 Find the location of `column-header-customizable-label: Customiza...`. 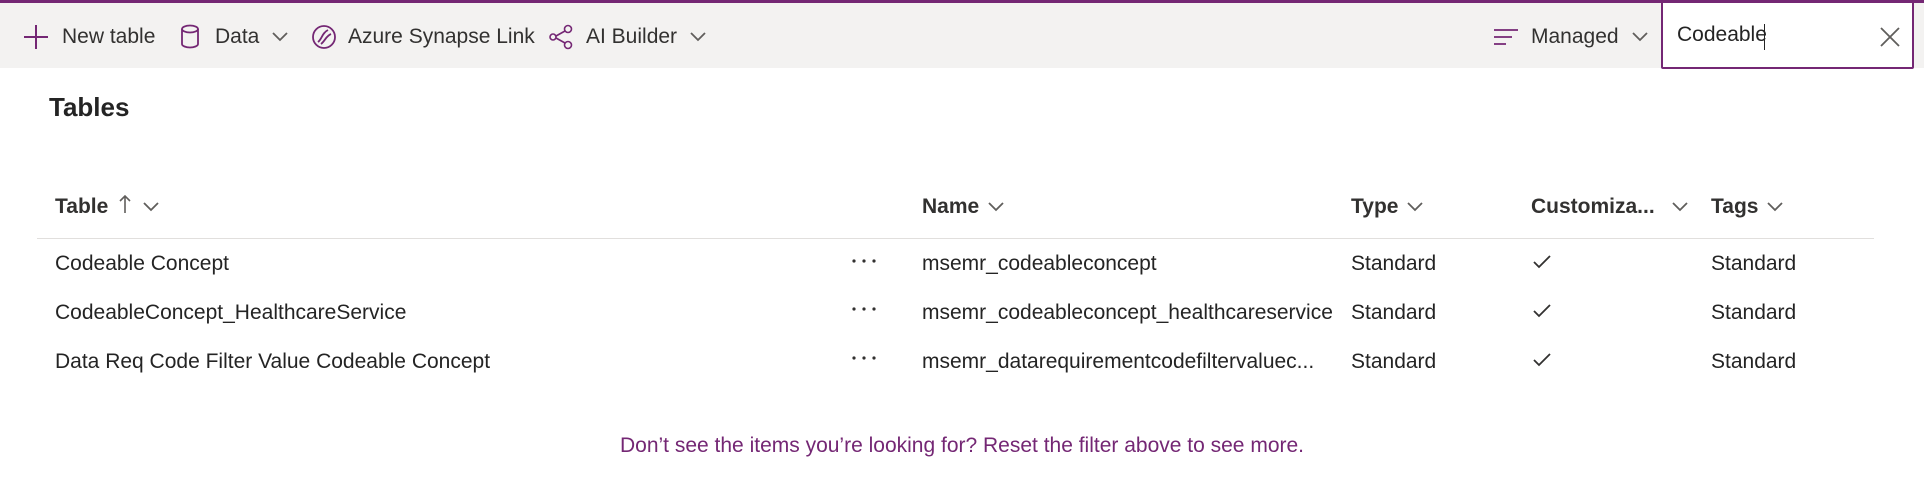

column-header-customizable-label: Customiza... is located at coordinates (1593, 206).